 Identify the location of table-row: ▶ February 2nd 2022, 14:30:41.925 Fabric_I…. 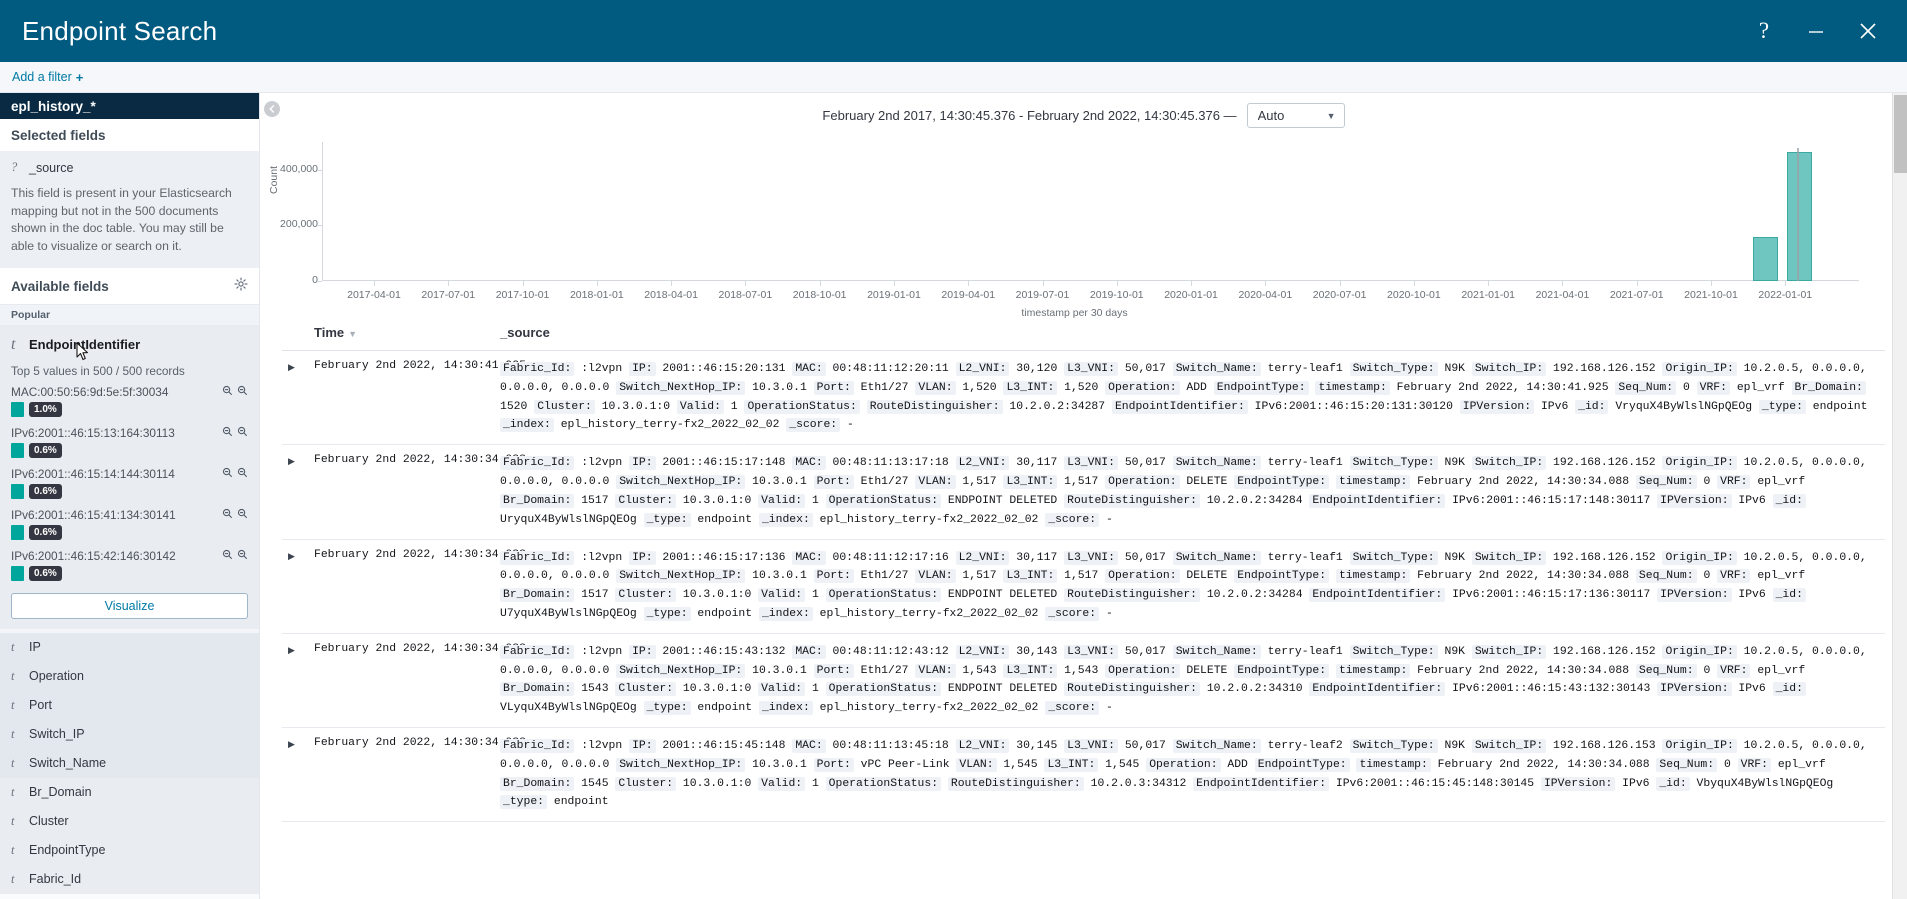
(1083, 398).